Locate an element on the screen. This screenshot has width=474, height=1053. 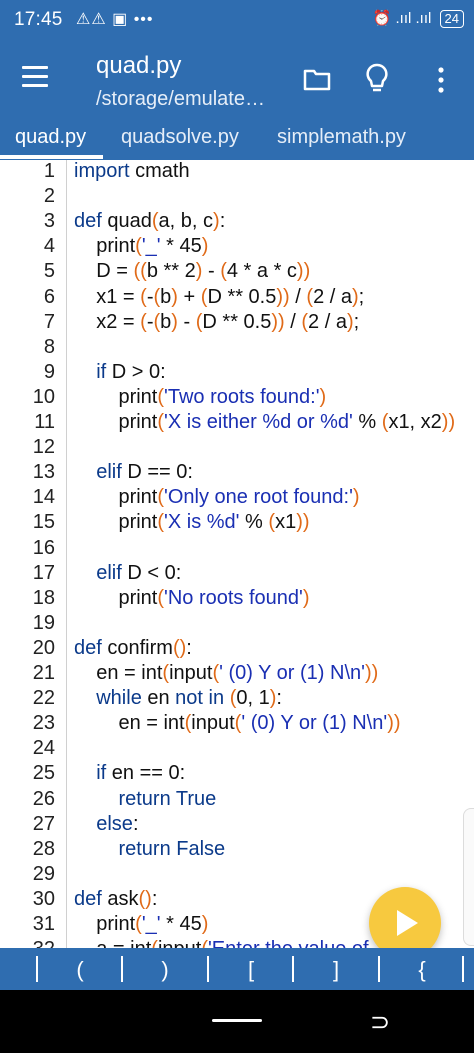
file-title: quad.py is located at coordinates (139, 65).